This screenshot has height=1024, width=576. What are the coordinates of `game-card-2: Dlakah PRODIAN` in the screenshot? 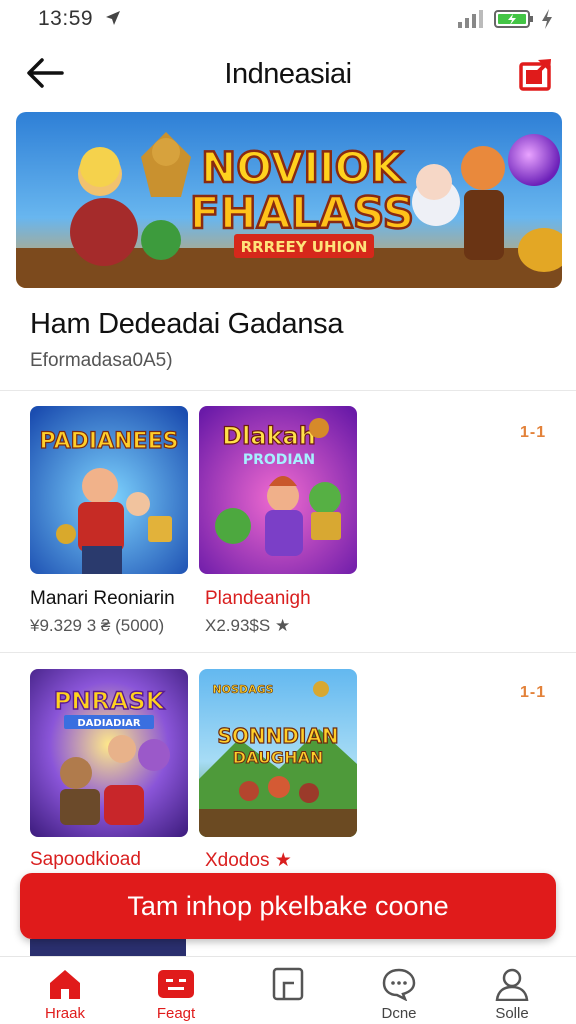 It's located at (278, 490).